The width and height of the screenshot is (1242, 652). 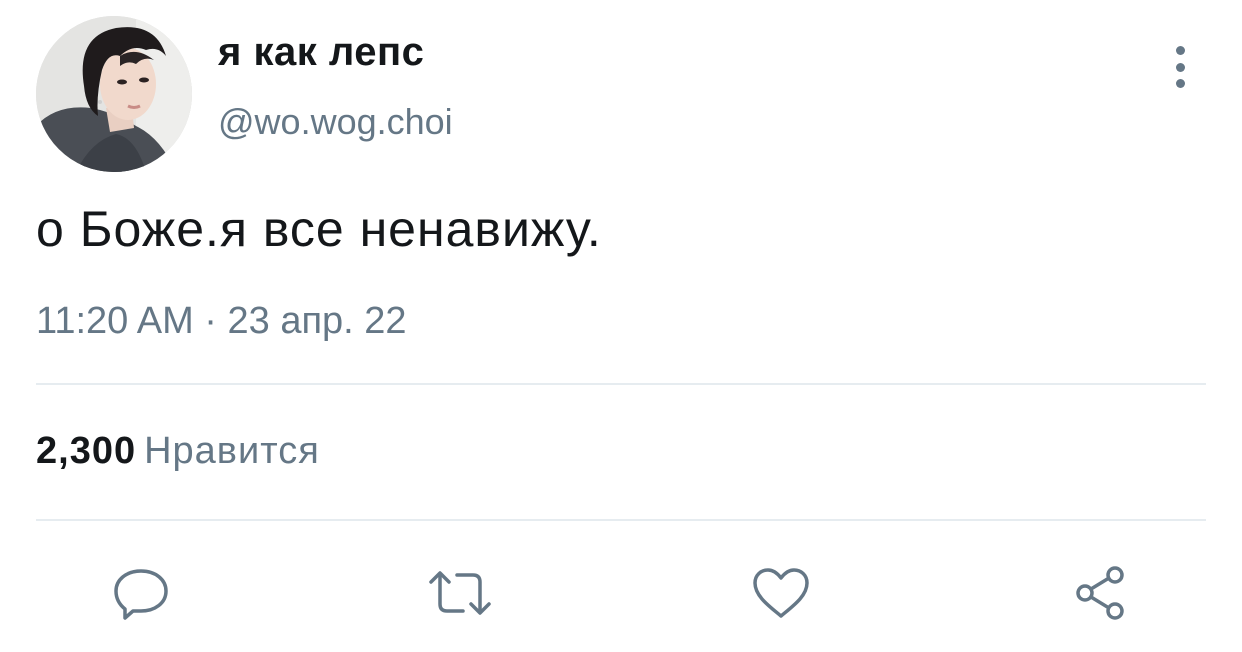 I want to click on more-options-button, so click(x=1180, y=67).